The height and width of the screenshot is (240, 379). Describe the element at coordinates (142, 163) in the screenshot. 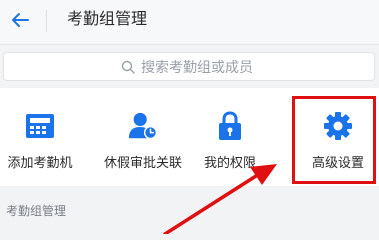

I see `tool-label: 休假审批关联` at that location.